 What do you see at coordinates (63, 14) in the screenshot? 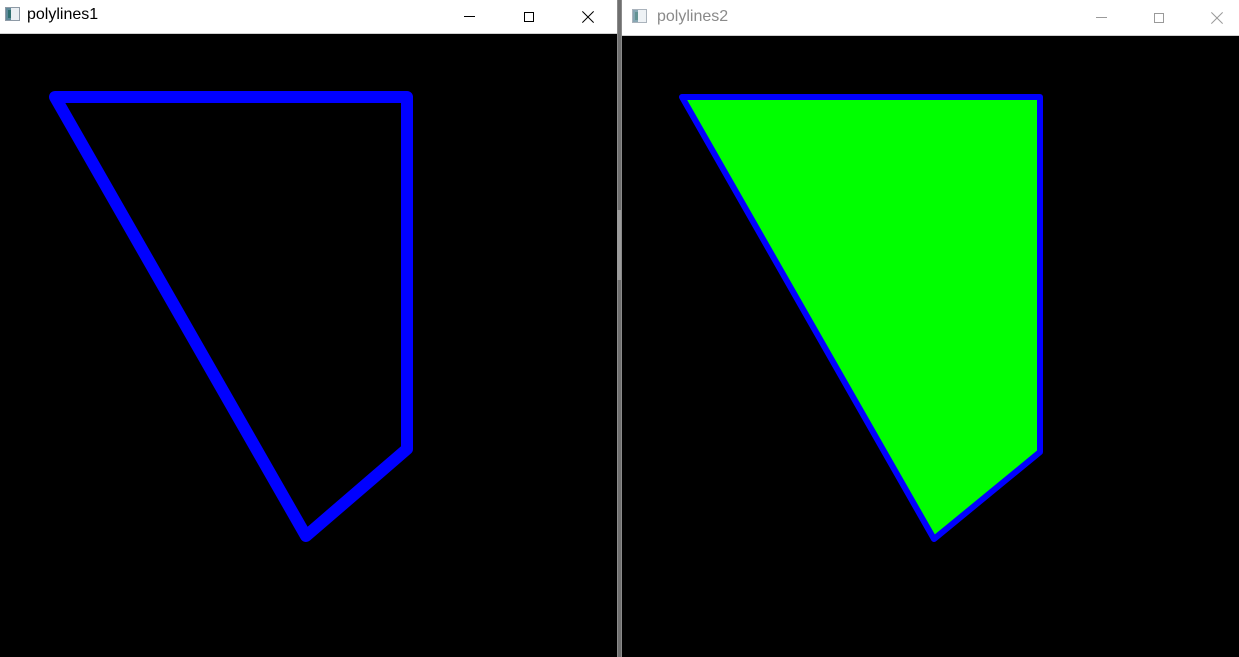
I see `window-title: polylines1` at bounding box center [63, 14].